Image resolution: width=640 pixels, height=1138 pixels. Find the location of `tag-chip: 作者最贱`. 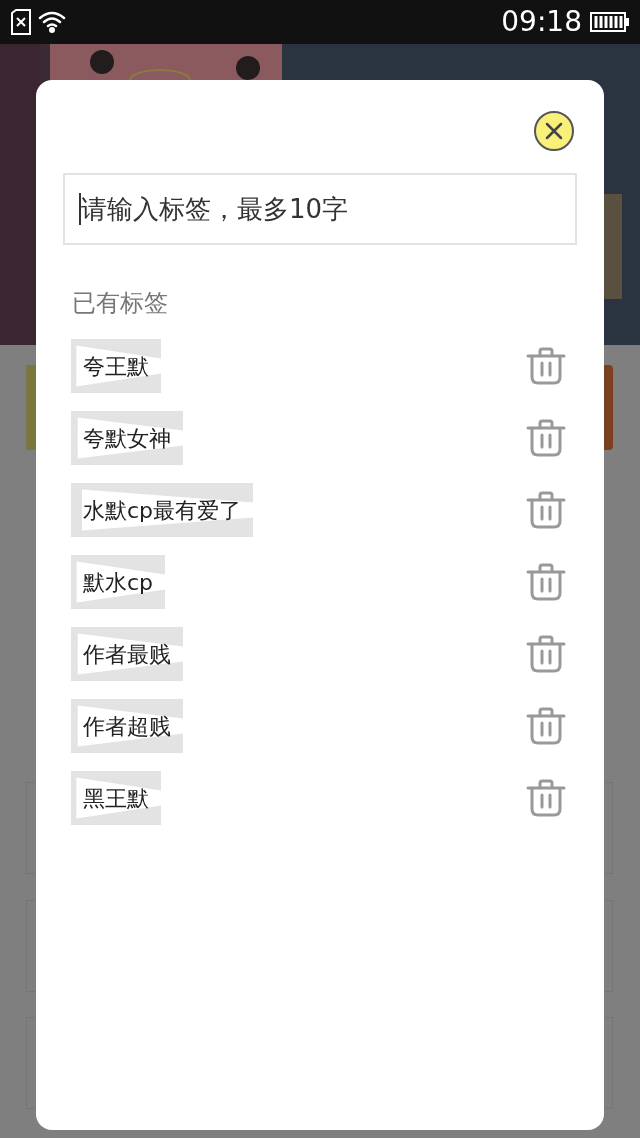

tag-chip: 作者最贱 is located at coordinates (127, 654).